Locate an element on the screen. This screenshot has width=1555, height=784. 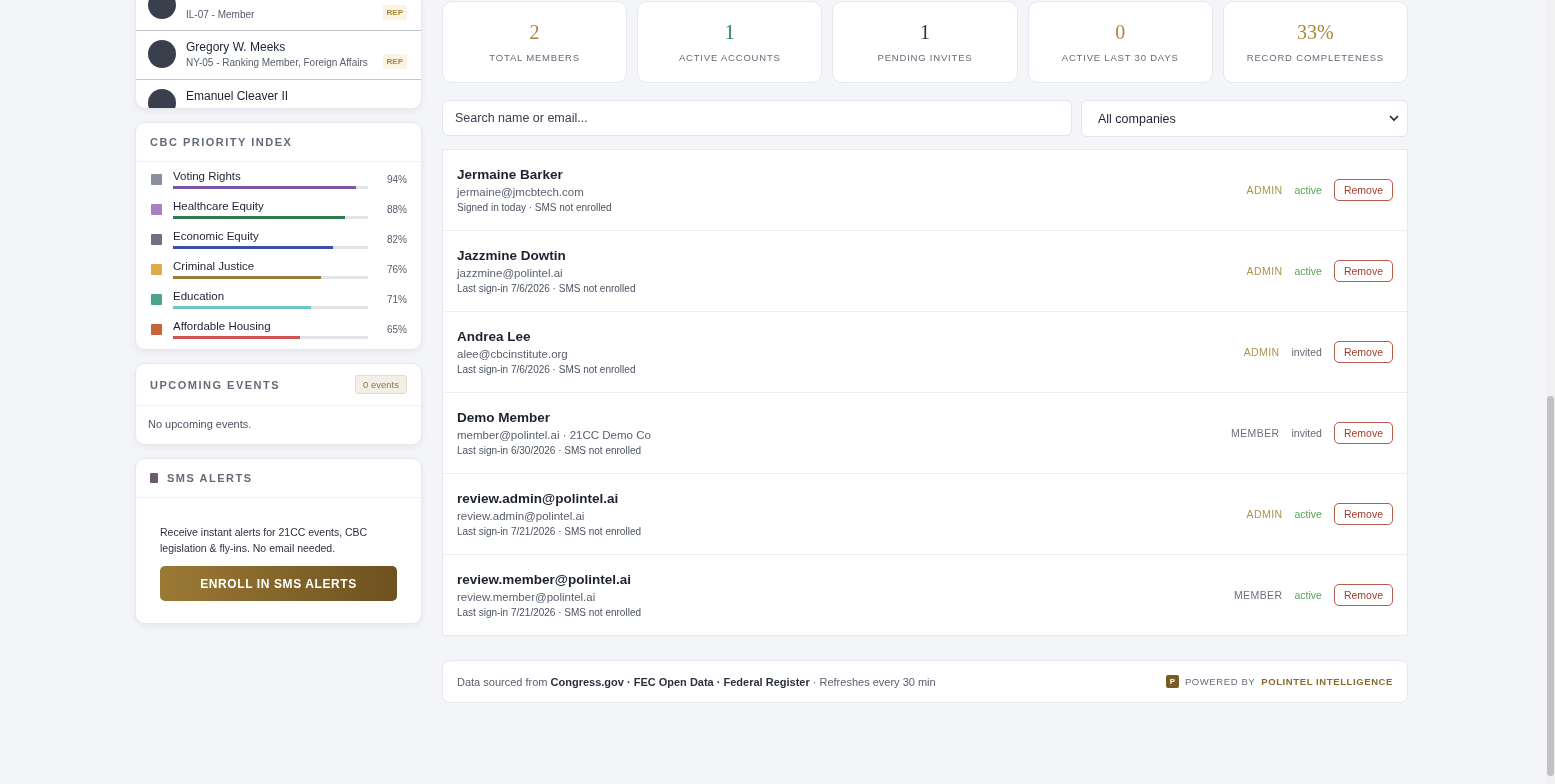
stat-value: 0 is located at coordinates (1120, 32).